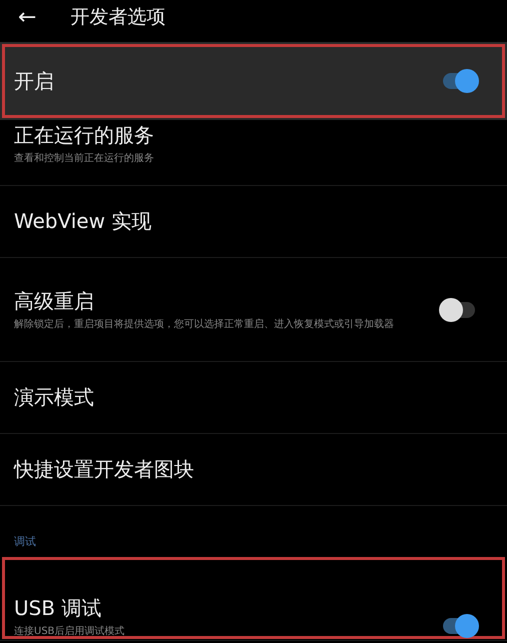 The height and width of the screenshot is (643, 507). Describe the element at coordinates (70, 631) in the screenshot. I see `setting-description: 连接USB后启用调试模式` at that location.